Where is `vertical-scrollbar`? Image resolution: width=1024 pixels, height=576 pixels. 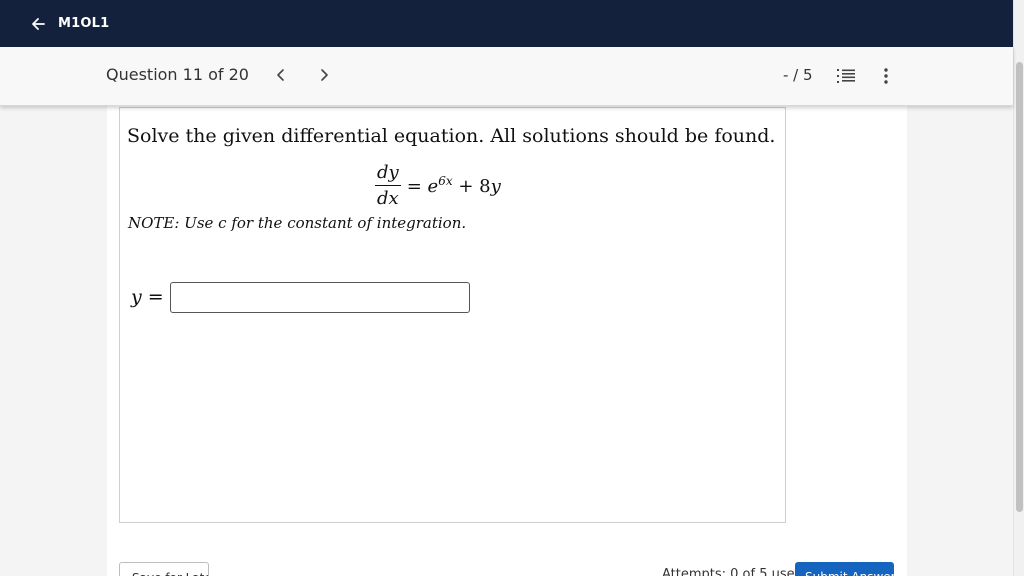 vertical-scrollbar is located at coordinates (1018, 288).